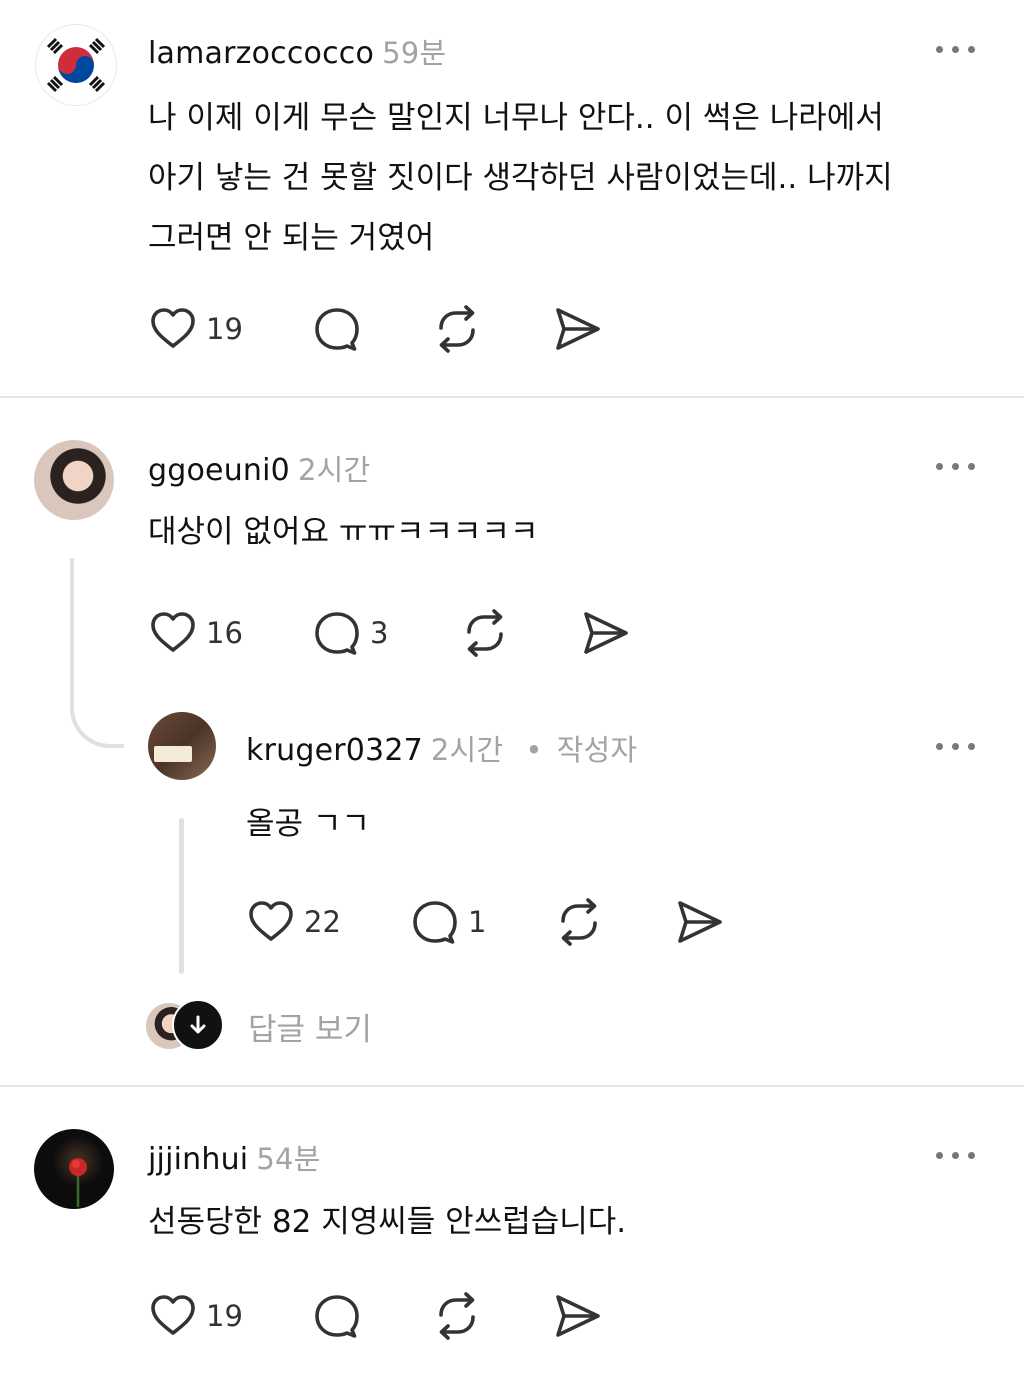 This screenshot has height=1379, width=1024. Describe the element at coordinates (224, 633) in the screenshot. I see `like-count: 16` at that location.